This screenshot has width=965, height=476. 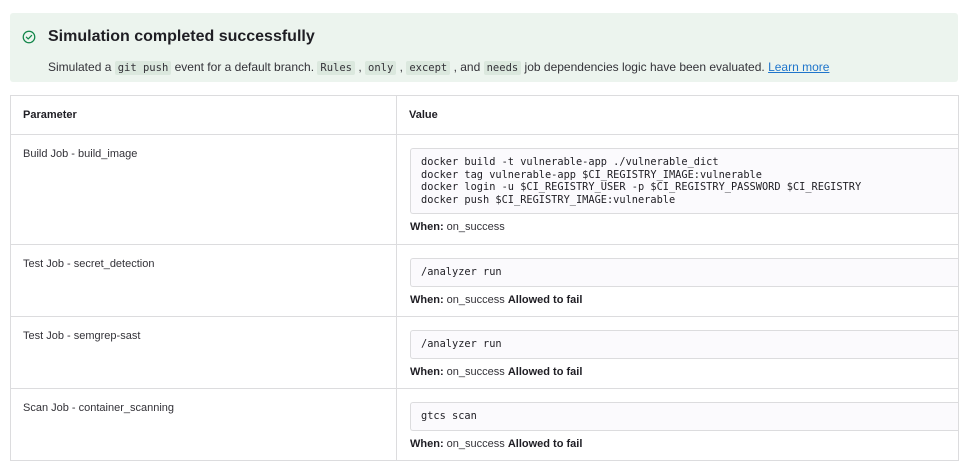 What do you see at coordinates (684, 227) in the screenshot?
I see `job-when: When: on_success` at bounding box center [684, 227].